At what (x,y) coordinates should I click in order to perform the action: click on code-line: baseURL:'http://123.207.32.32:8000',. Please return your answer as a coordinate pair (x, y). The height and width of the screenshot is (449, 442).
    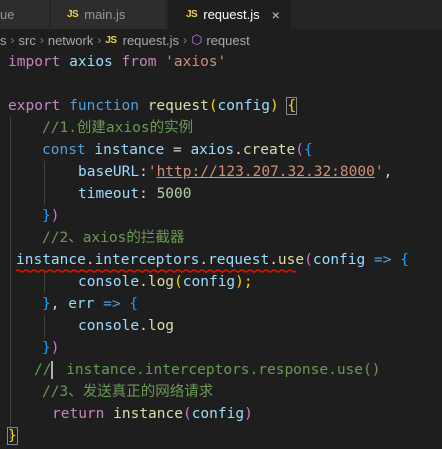
    Looking at the image, I should click on (235, 172).